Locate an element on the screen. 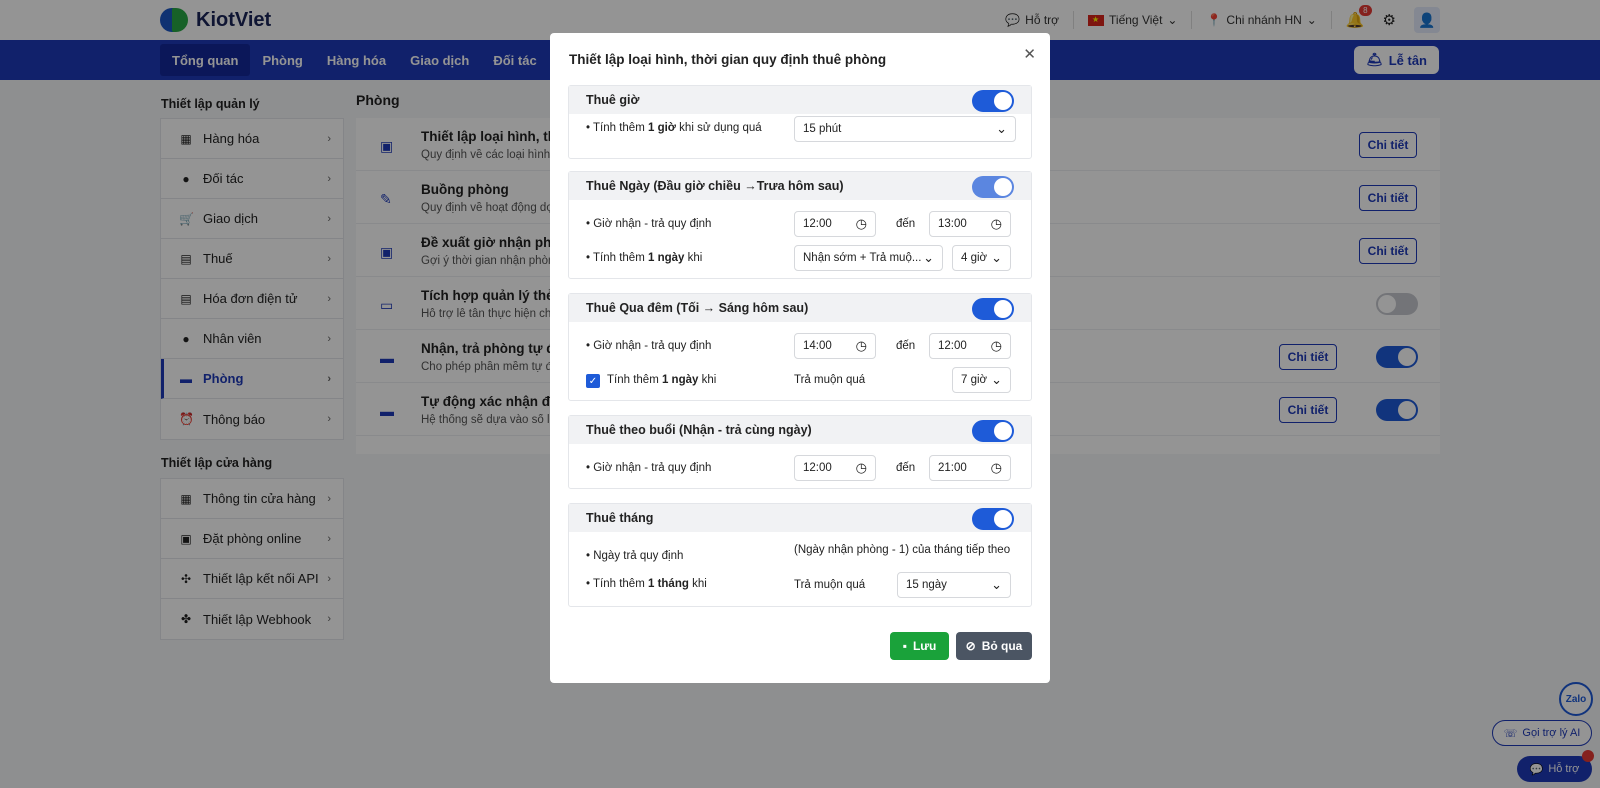 The width and height of the screenshot is (1600, 788). save-button: ▪ Lưu is located at coordinates (919, 646).